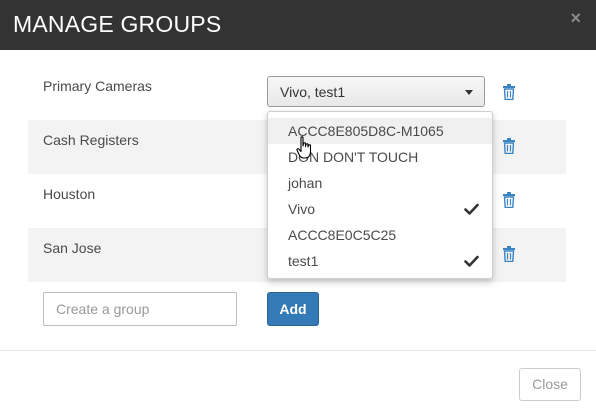  Describe the element at coordinates (313, 92) in the screenshot. I see `select-value: Vivo, test1` at that location.